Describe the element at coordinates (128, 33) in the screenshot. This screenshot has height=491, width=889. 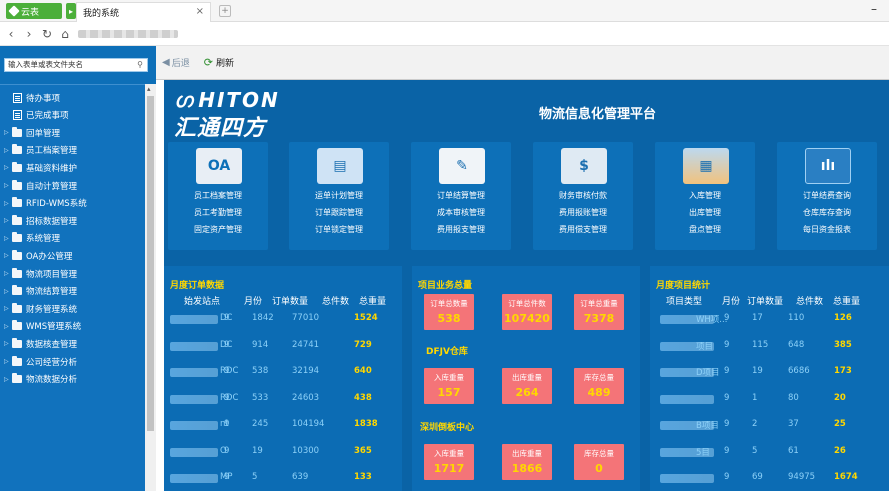
I see `url-field` at that location.